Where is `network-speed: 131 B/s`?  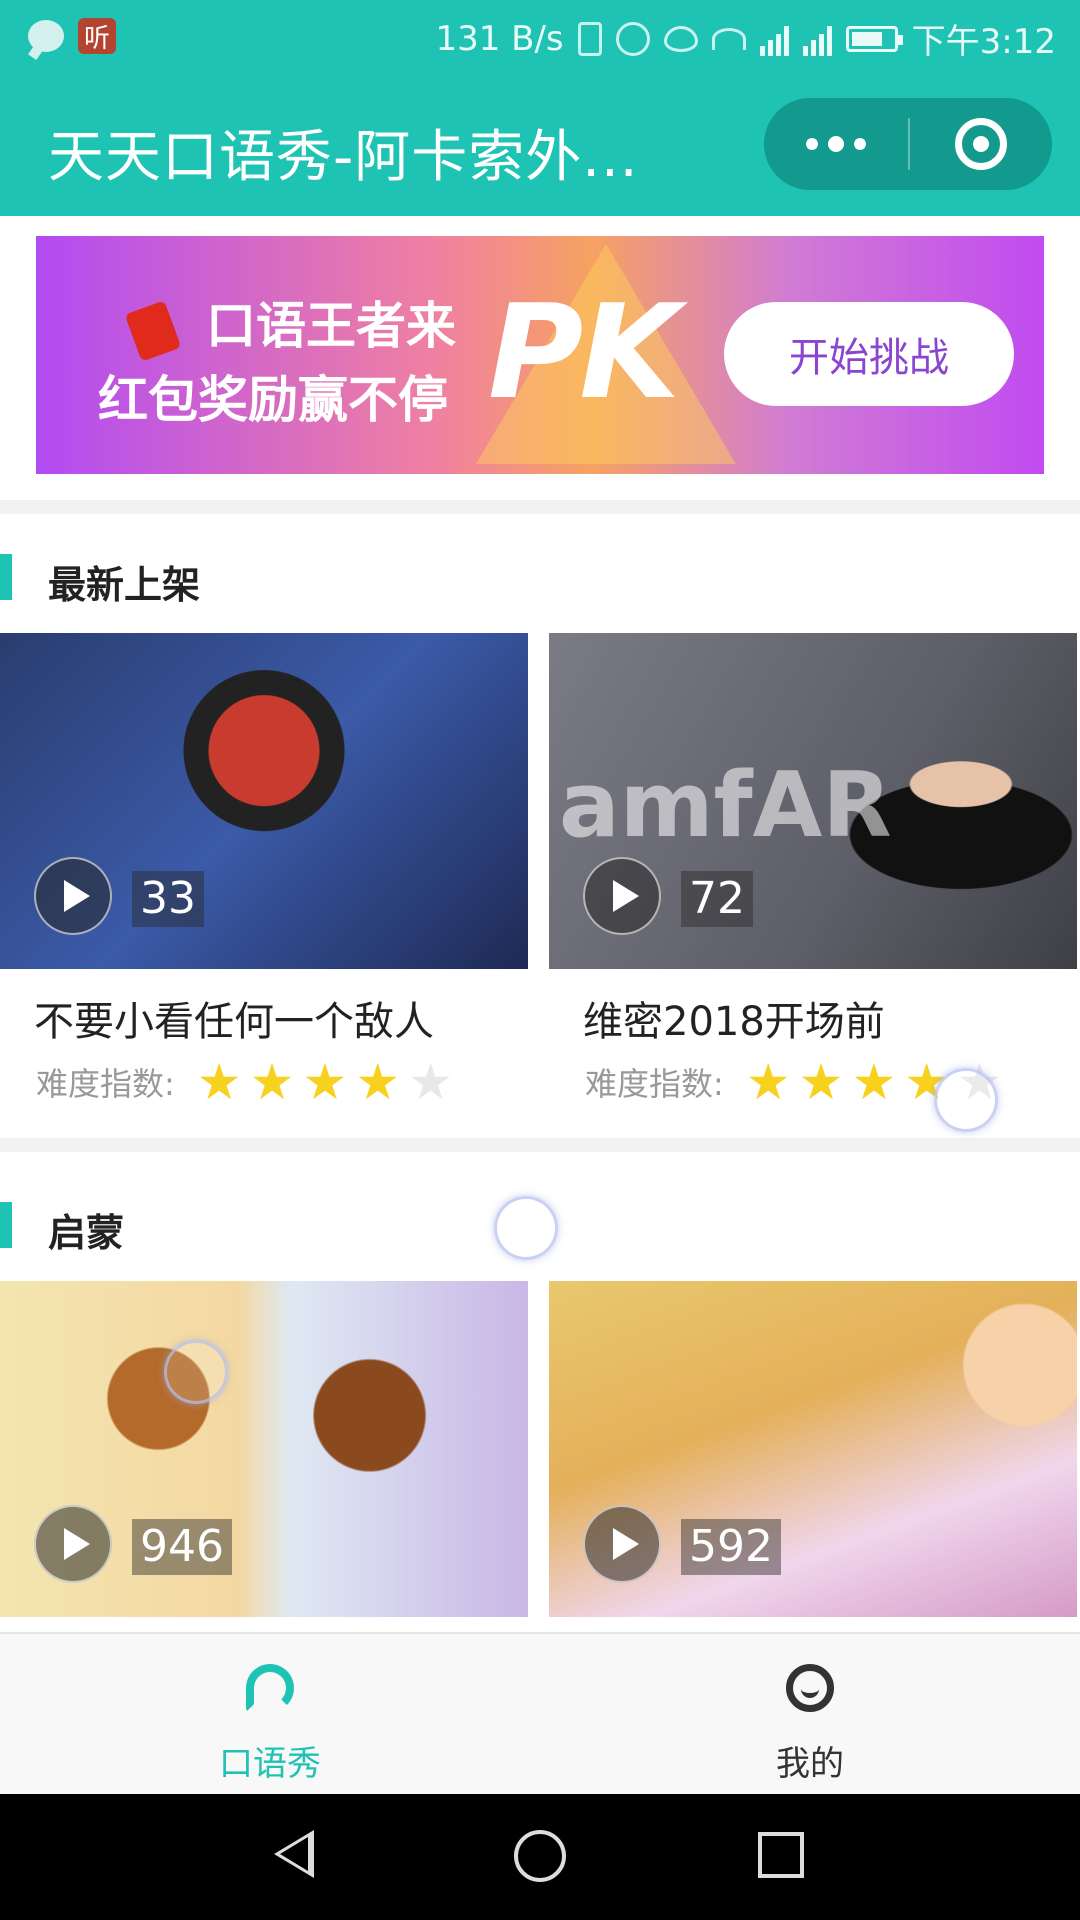 network-speed: 131 B/s is located at coordinates (499, 38).